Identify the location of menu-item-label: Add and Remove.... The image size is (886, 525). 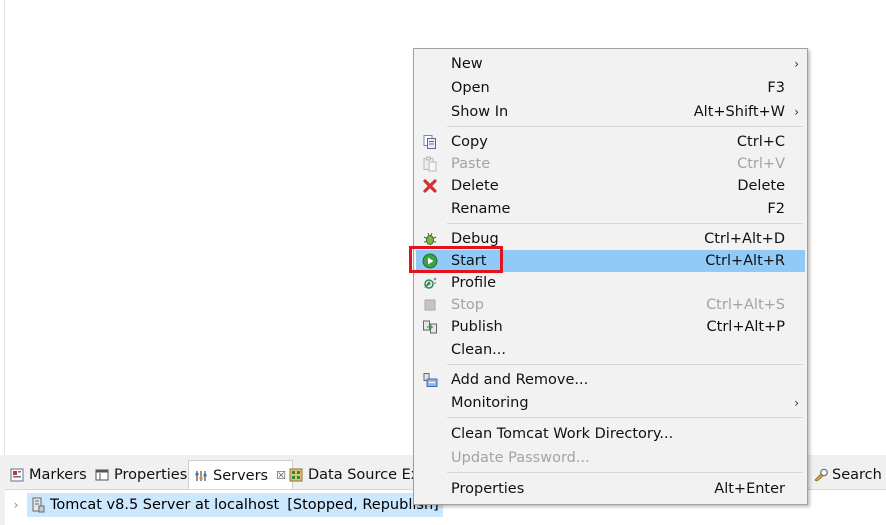
(520, 380).